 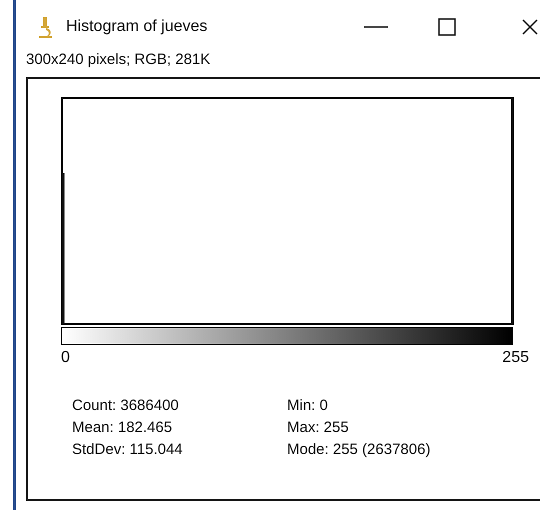 I want to click on axis-label: 255, so click(x=515, y=358).